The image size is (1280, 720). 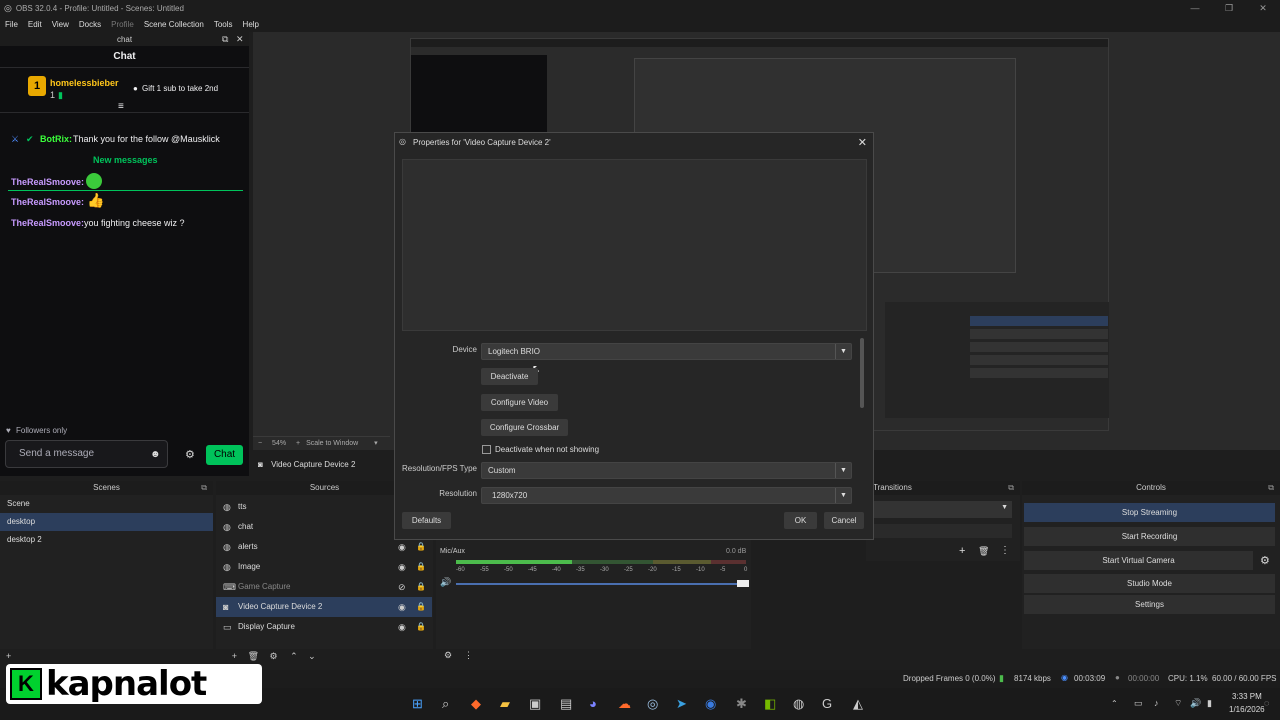 What do you see at coordinates (710, 704) in the screenshot?
I see `vpn-icon: ◉` at bounding box center [710, 704].